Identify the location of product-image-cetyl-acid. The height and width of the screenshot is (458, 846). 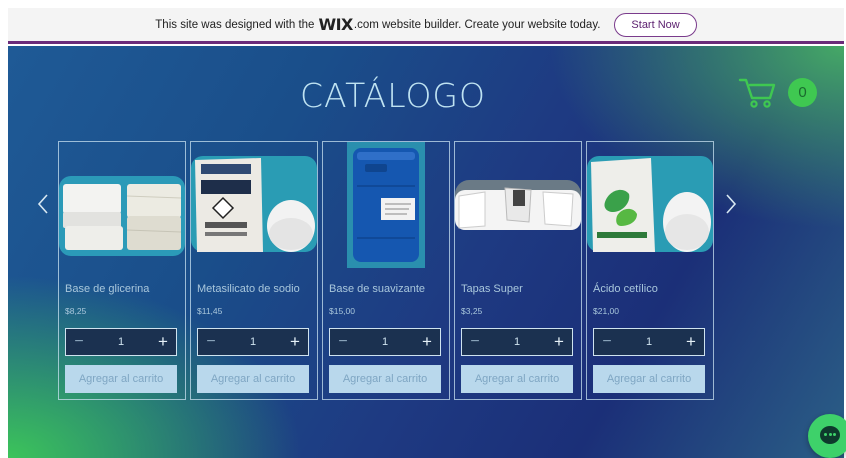
(650, 212).